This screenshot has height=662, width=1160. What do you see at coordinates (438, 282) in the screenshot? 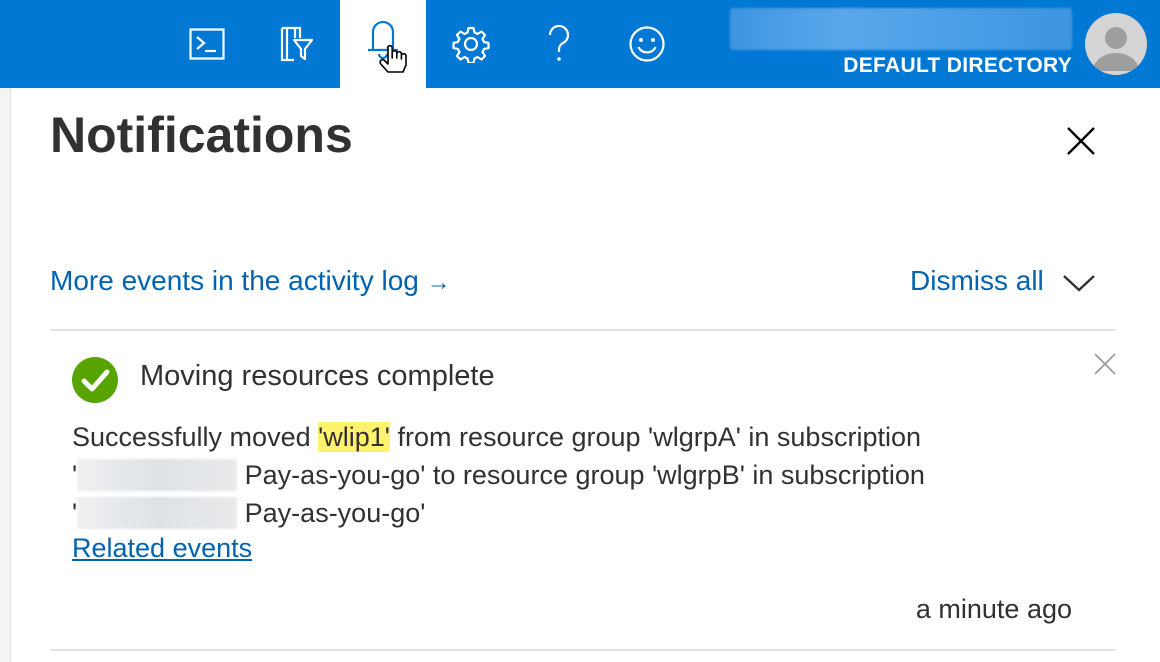
I see `arrow-right-icon: →` at bounding box center [438, 282].